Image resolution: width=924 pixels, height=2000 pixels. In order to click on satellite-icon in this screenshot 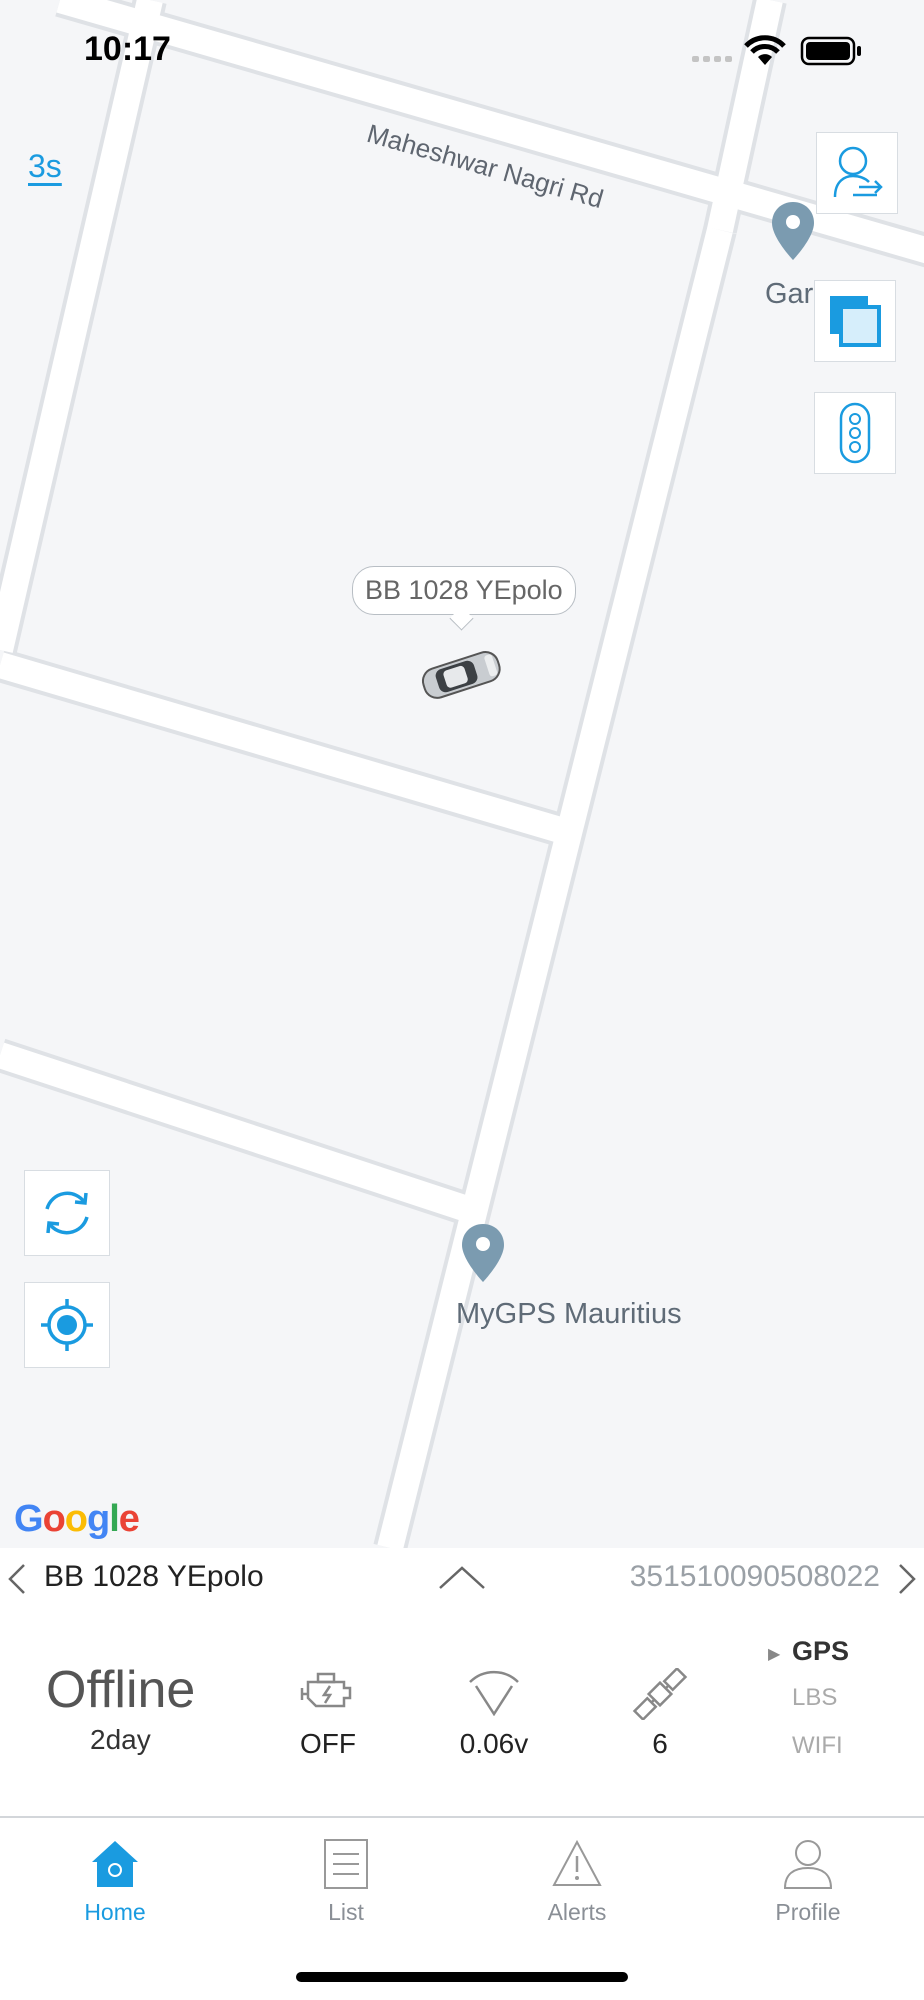, I will do `click(660, 1694)`.